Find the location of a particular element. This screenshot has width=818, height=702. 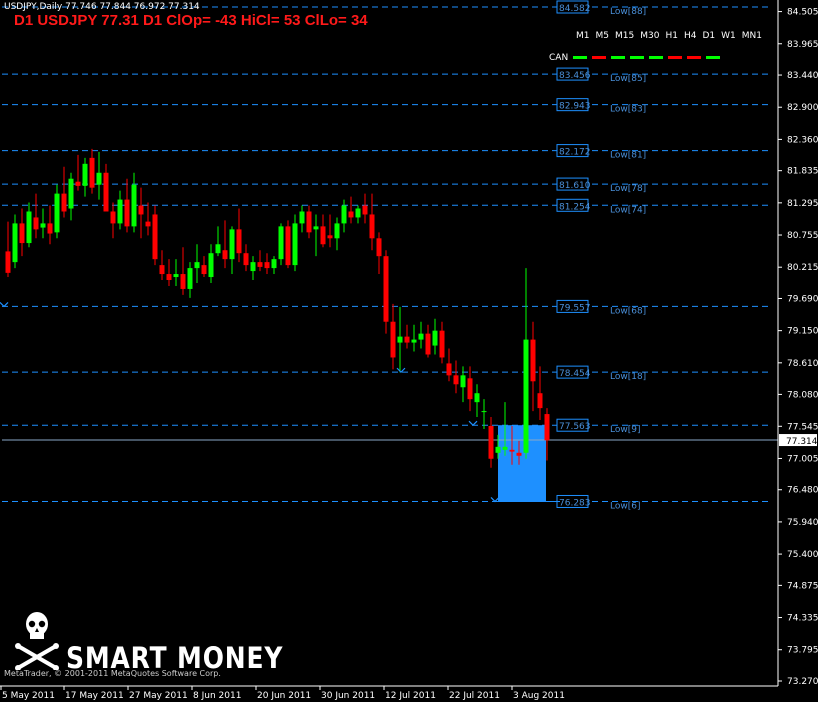

date-tick-label: 8 Jun 2011 is located at coordinates (217, 696).